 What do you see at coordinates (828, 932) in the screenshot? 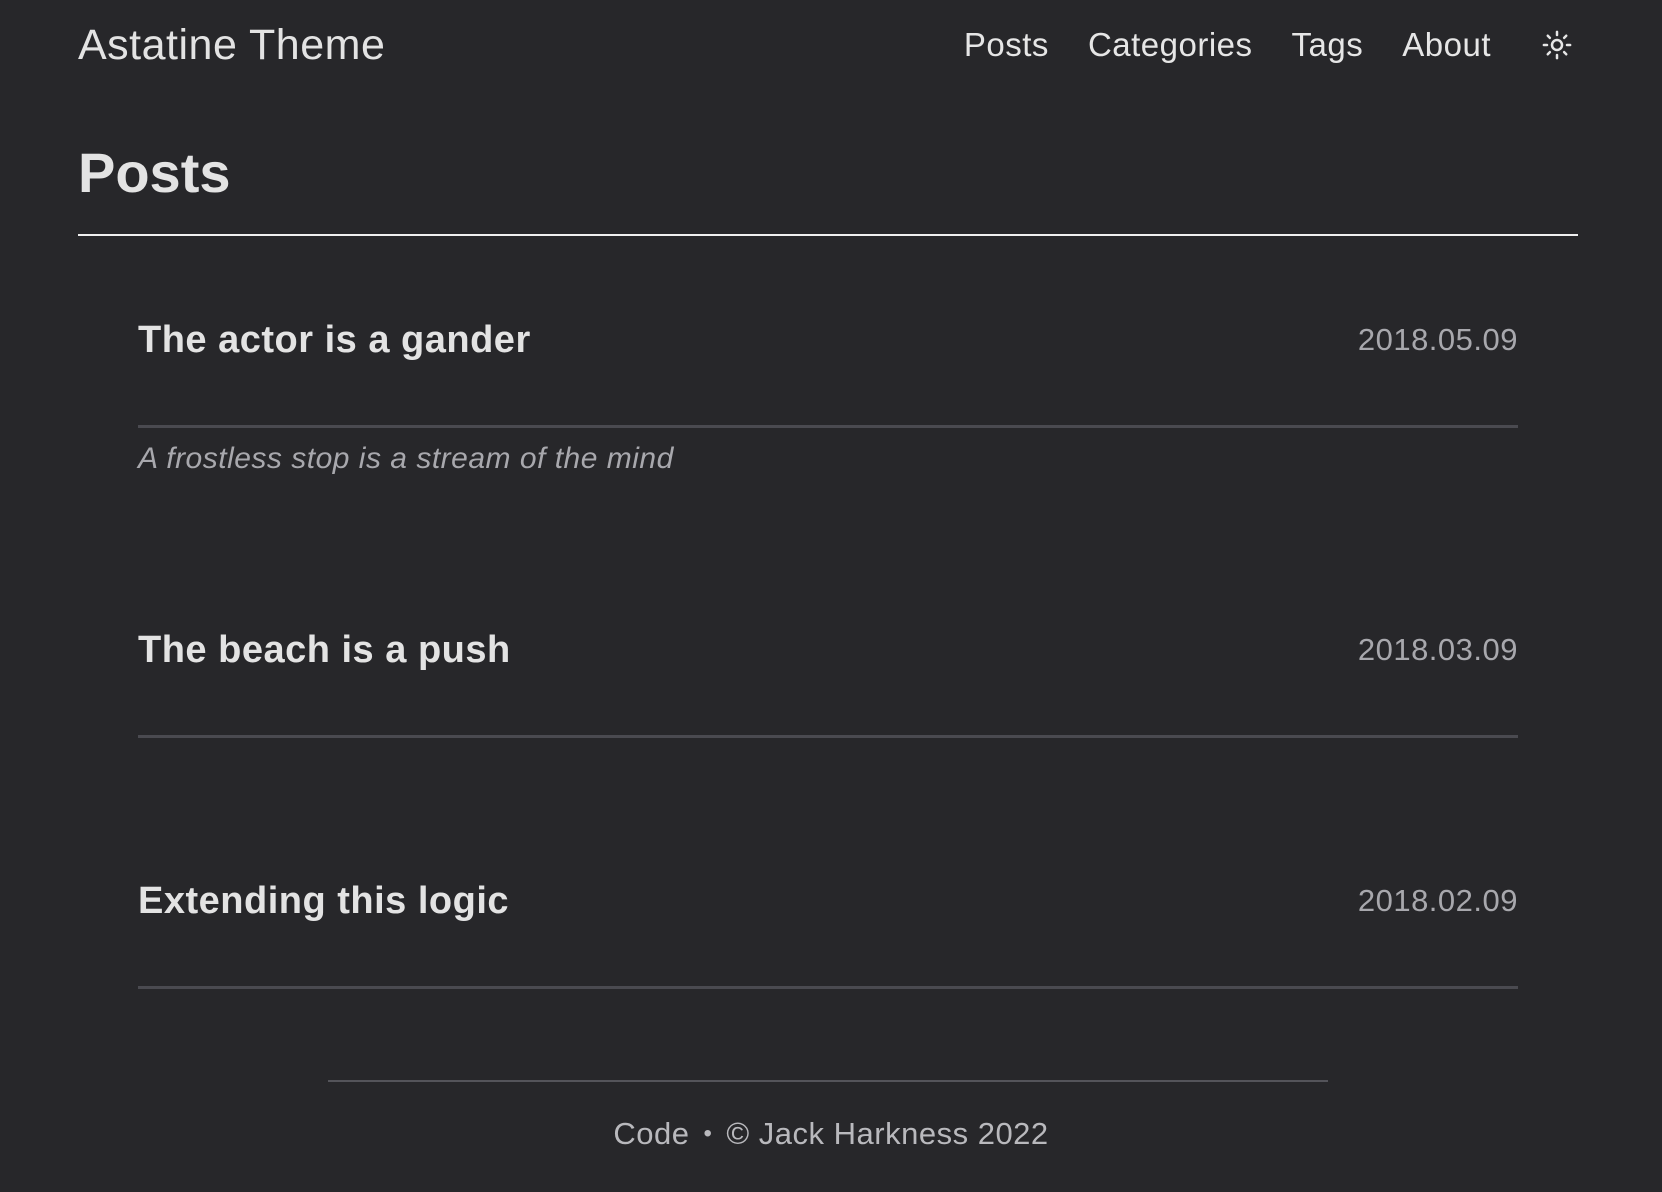
I see `post-item: Extending this logic 2018.02.09` at bounding box center [828, 932].